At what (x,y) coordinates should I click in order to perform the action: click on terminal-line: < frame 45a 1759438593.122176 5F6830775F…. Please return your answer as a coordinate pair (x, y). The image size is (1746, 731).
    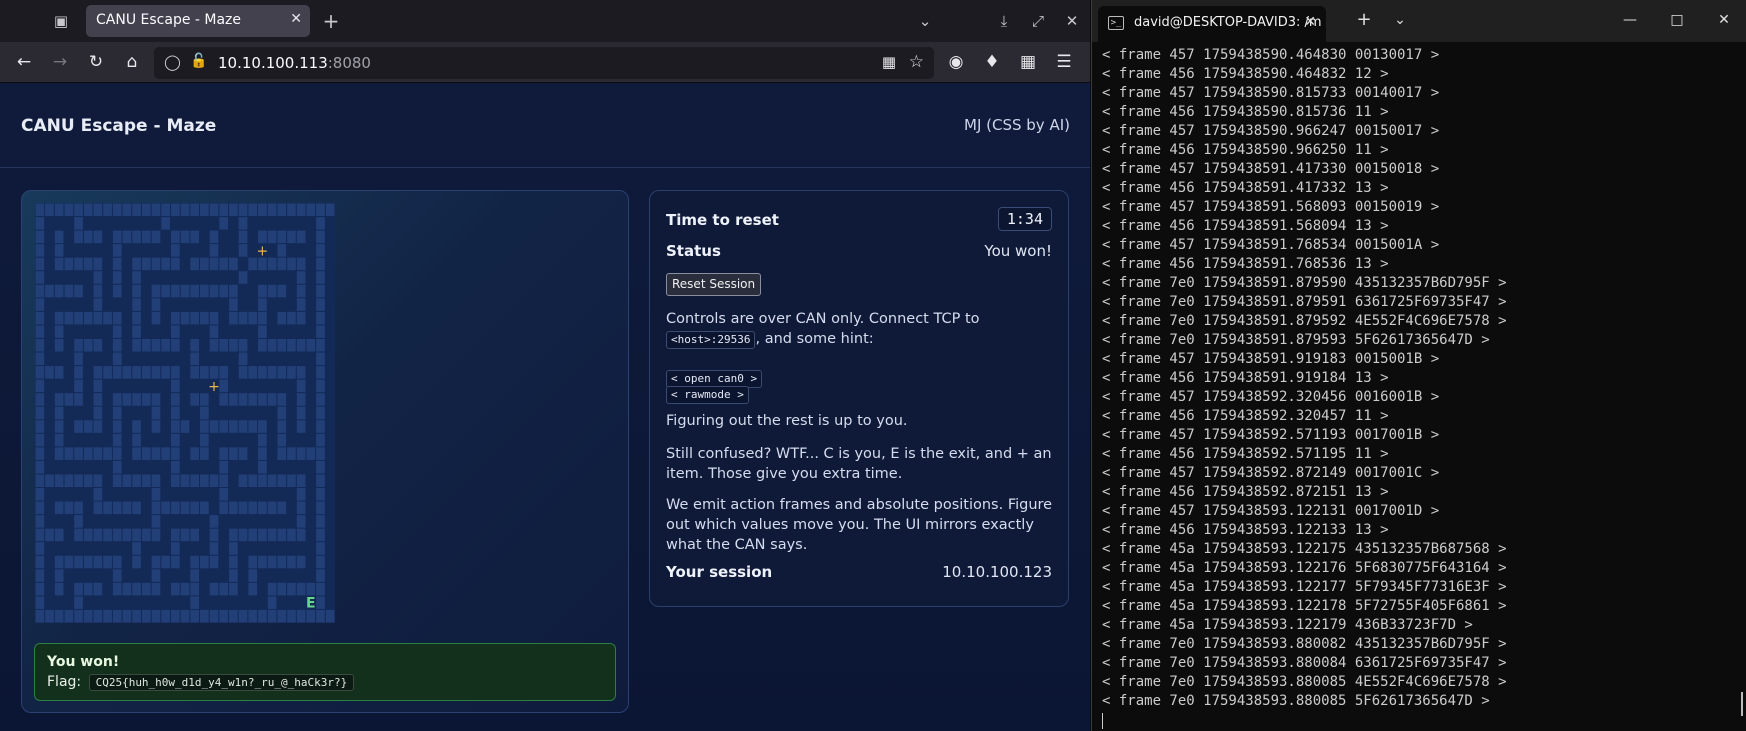
    Looking at the image, I should click on (1304, 568).